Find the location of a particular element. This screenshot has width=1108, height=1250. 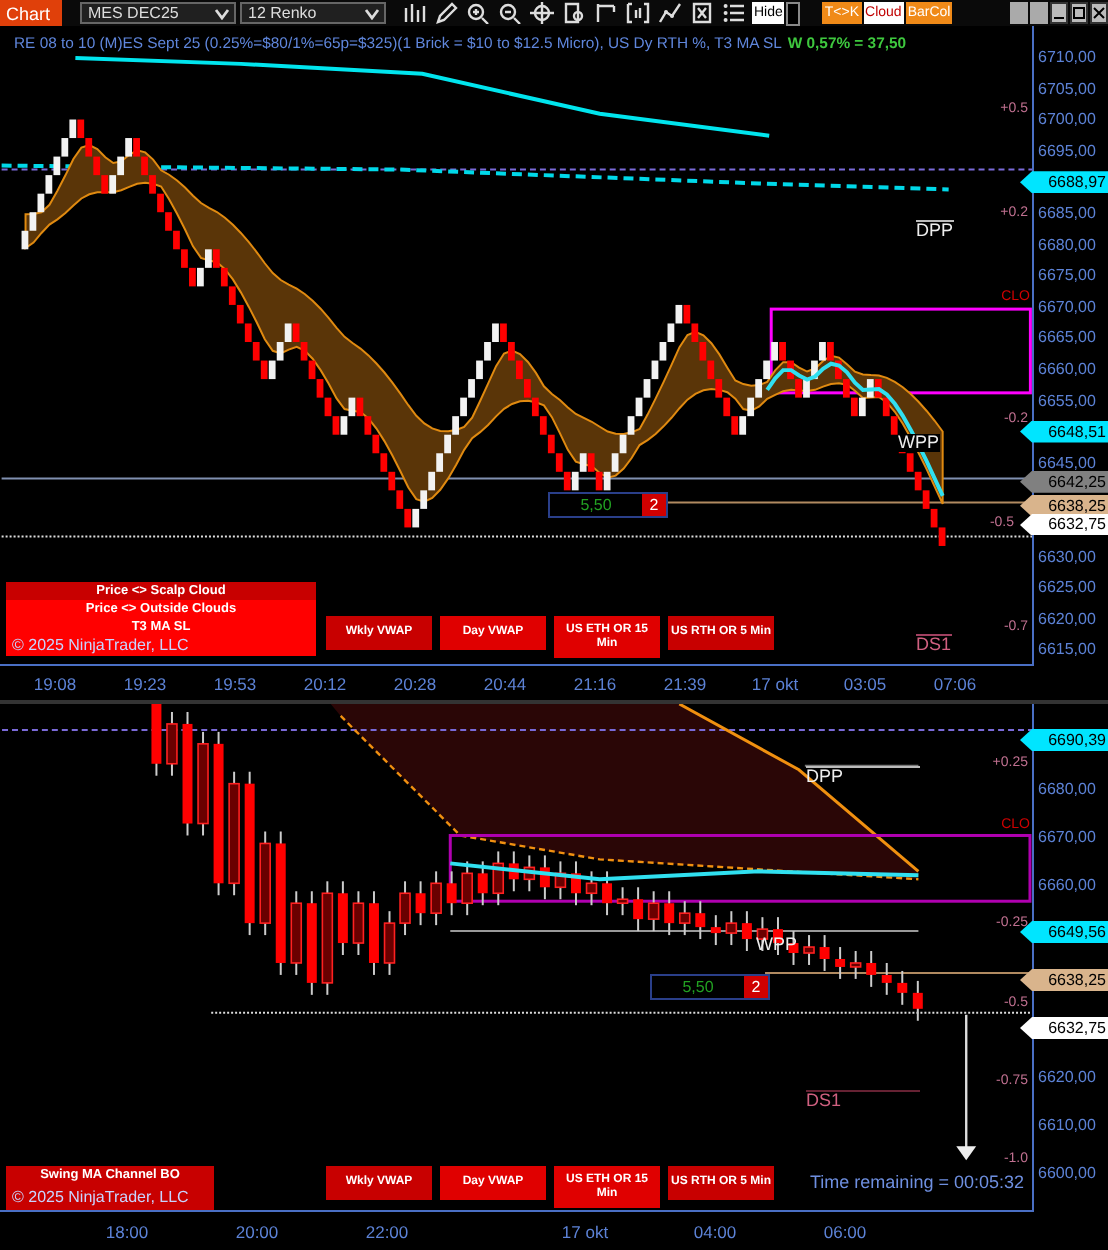

crosshair-icon is located at coordinates (542, 13).